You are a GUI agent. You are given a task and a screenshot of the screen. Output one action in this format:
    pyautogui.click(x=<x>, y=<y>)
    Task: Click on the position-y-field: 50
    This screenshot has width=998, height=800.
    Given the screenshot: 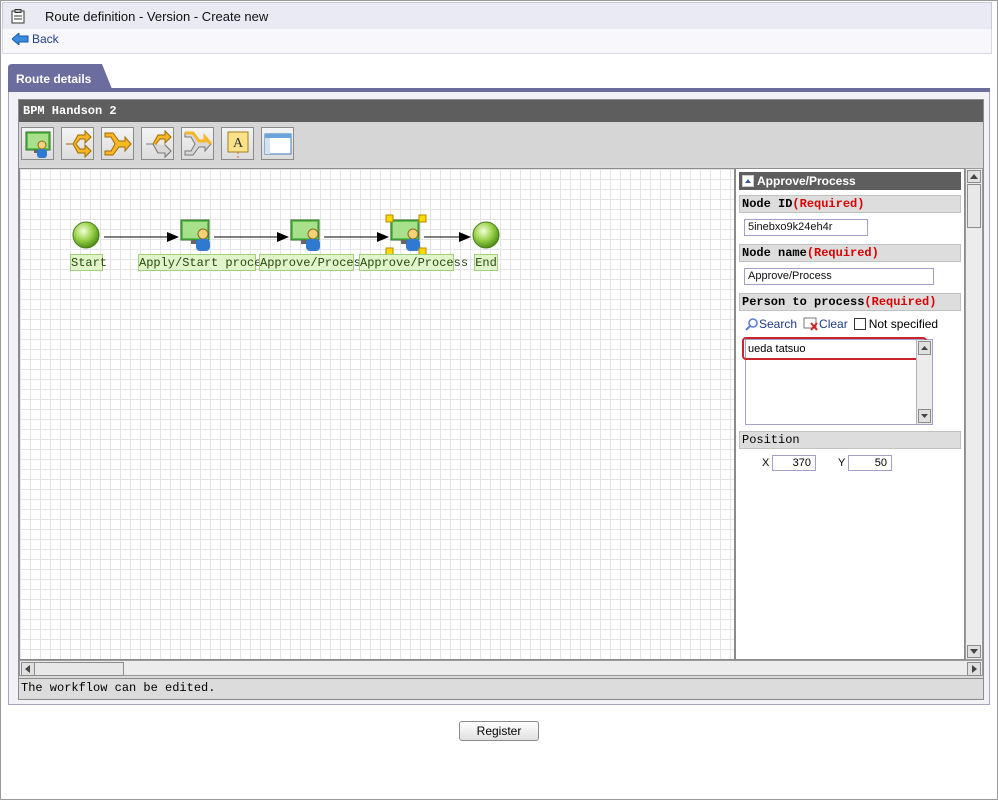 What is the action you would take?
    pyautogui.click(x=870, y=463)
    